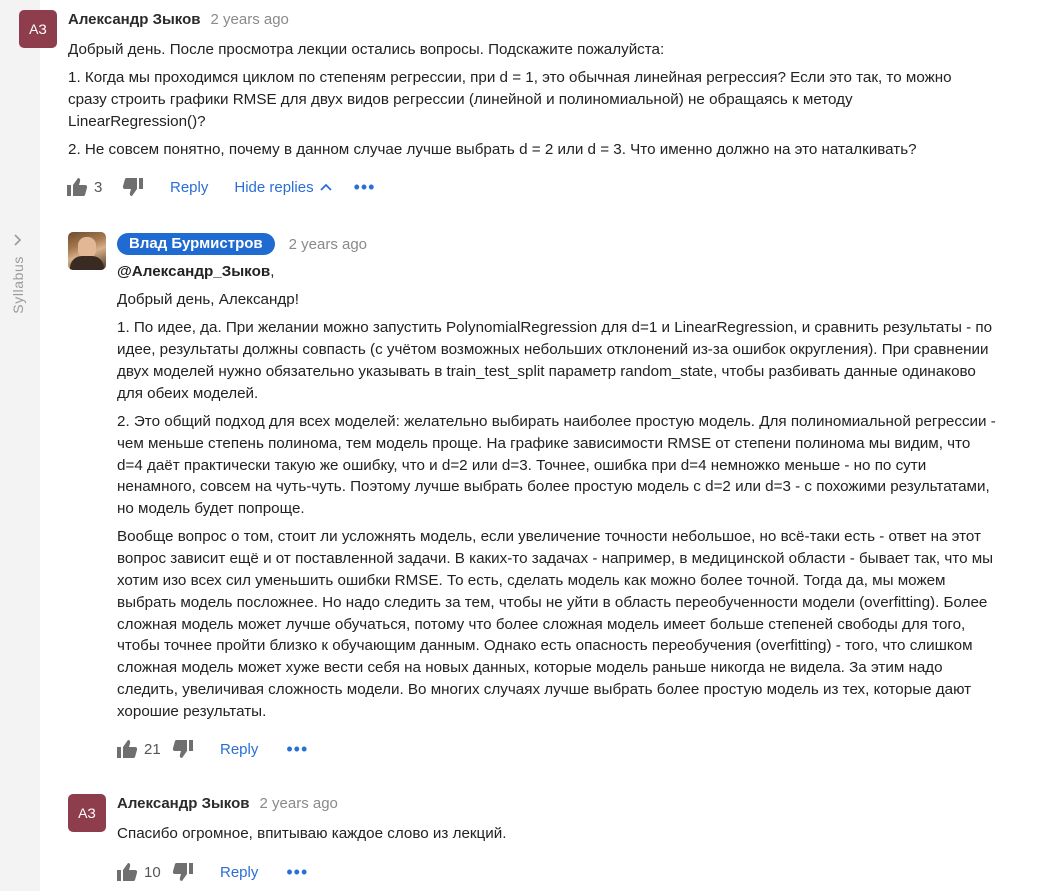 This screenshot has height=891, width=1047. Describe the element at coordinates (220, 187) in the screenshot. I see `comment-actions: 3 Reply Hide replies •••` at that location.